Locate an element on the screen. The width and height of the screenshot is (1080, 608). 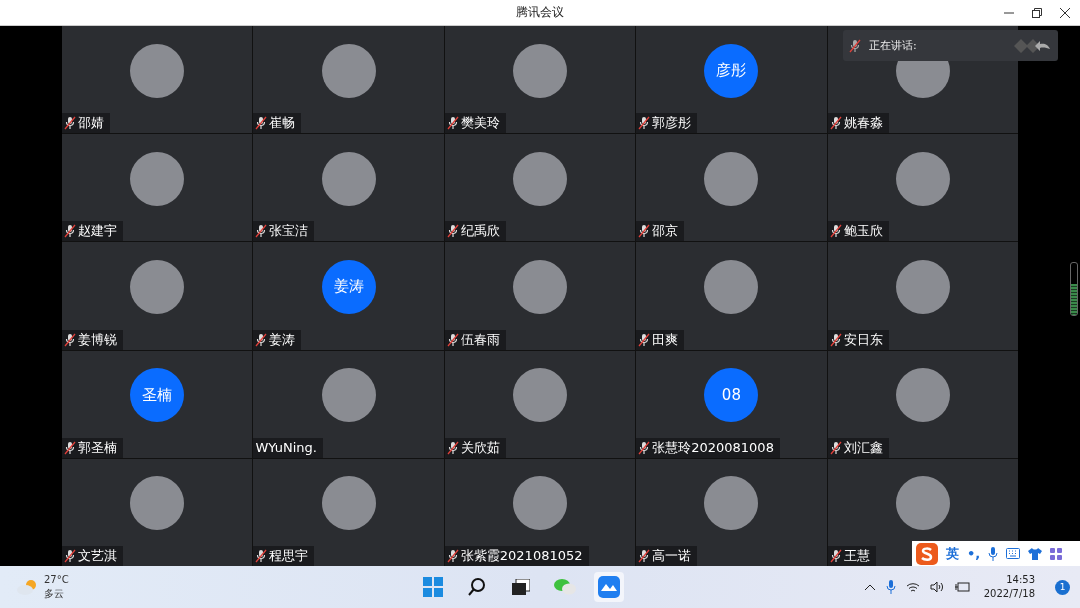
chat-bubbles-icon is located at coordinates (565, 587).